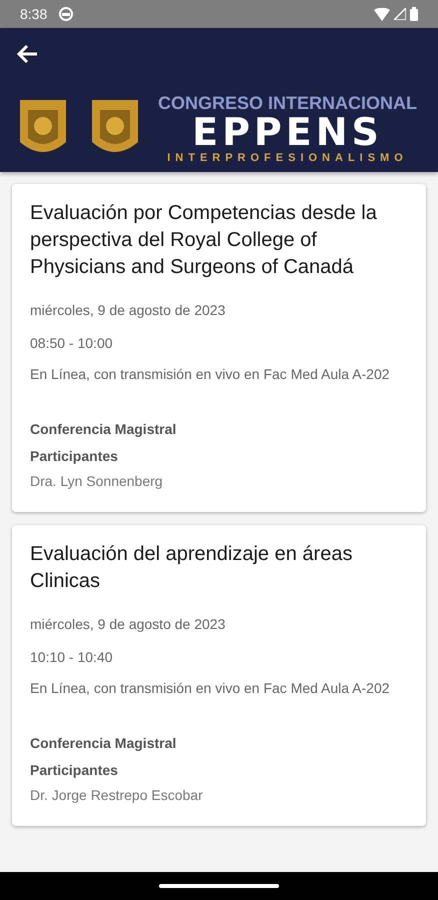 This screenshot has height=900, width=438. I want to click on status-time: 8:38, so click(34, 14).